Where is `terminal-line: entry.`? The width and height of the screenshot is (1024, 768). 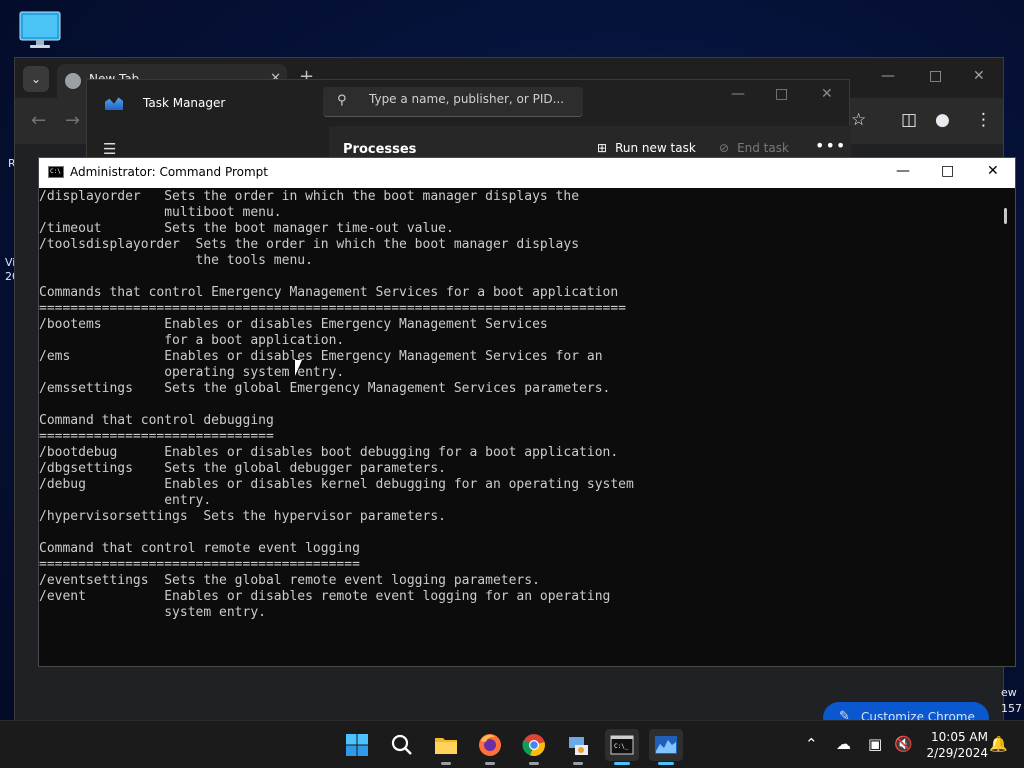 terminal-line: entry. is located at coordinates (125, 500).